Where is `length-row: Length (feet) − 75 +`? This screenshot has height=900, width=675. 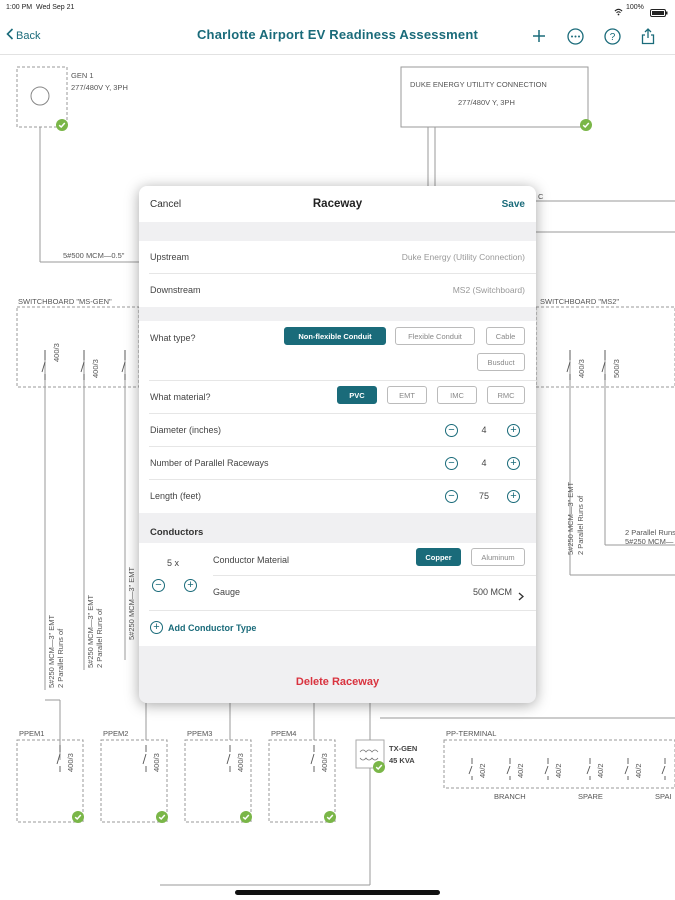 length-row: Length (feet) − 75 + is located at coordinates (337, 496).